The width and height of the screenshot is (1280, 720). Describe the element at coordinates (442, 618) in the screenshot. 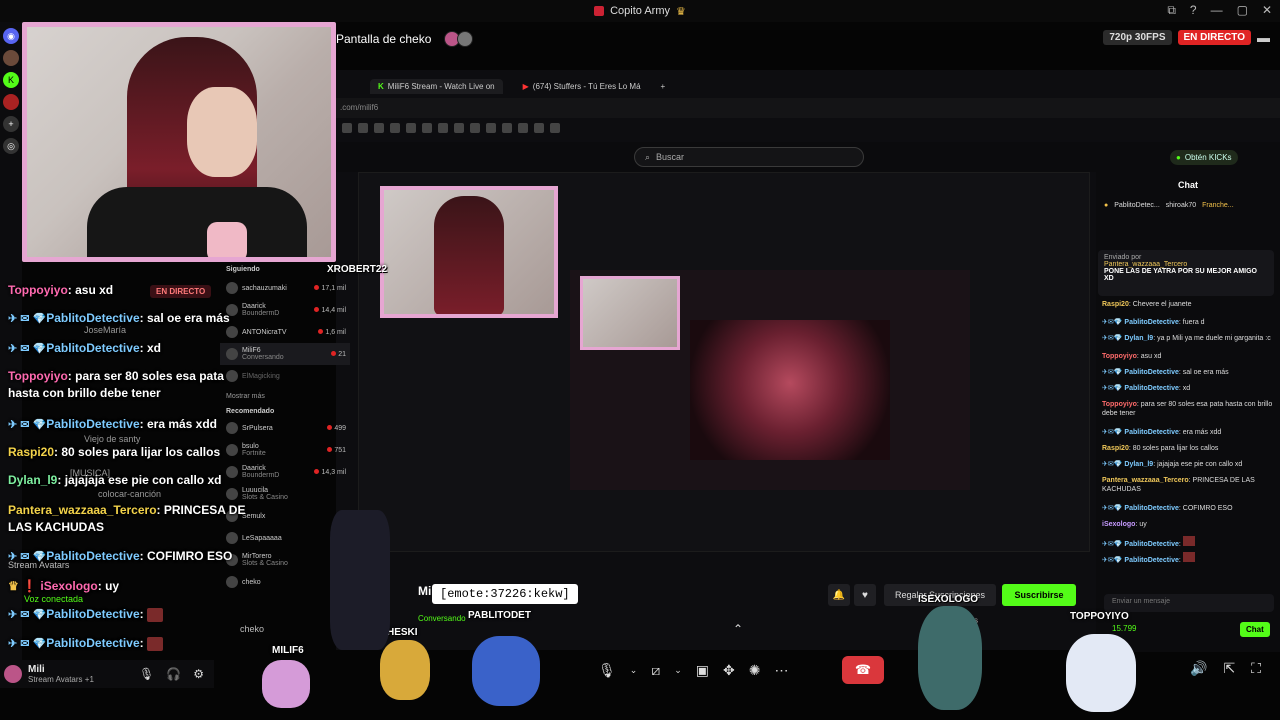

I see `stream-category: Conversando` at that location.